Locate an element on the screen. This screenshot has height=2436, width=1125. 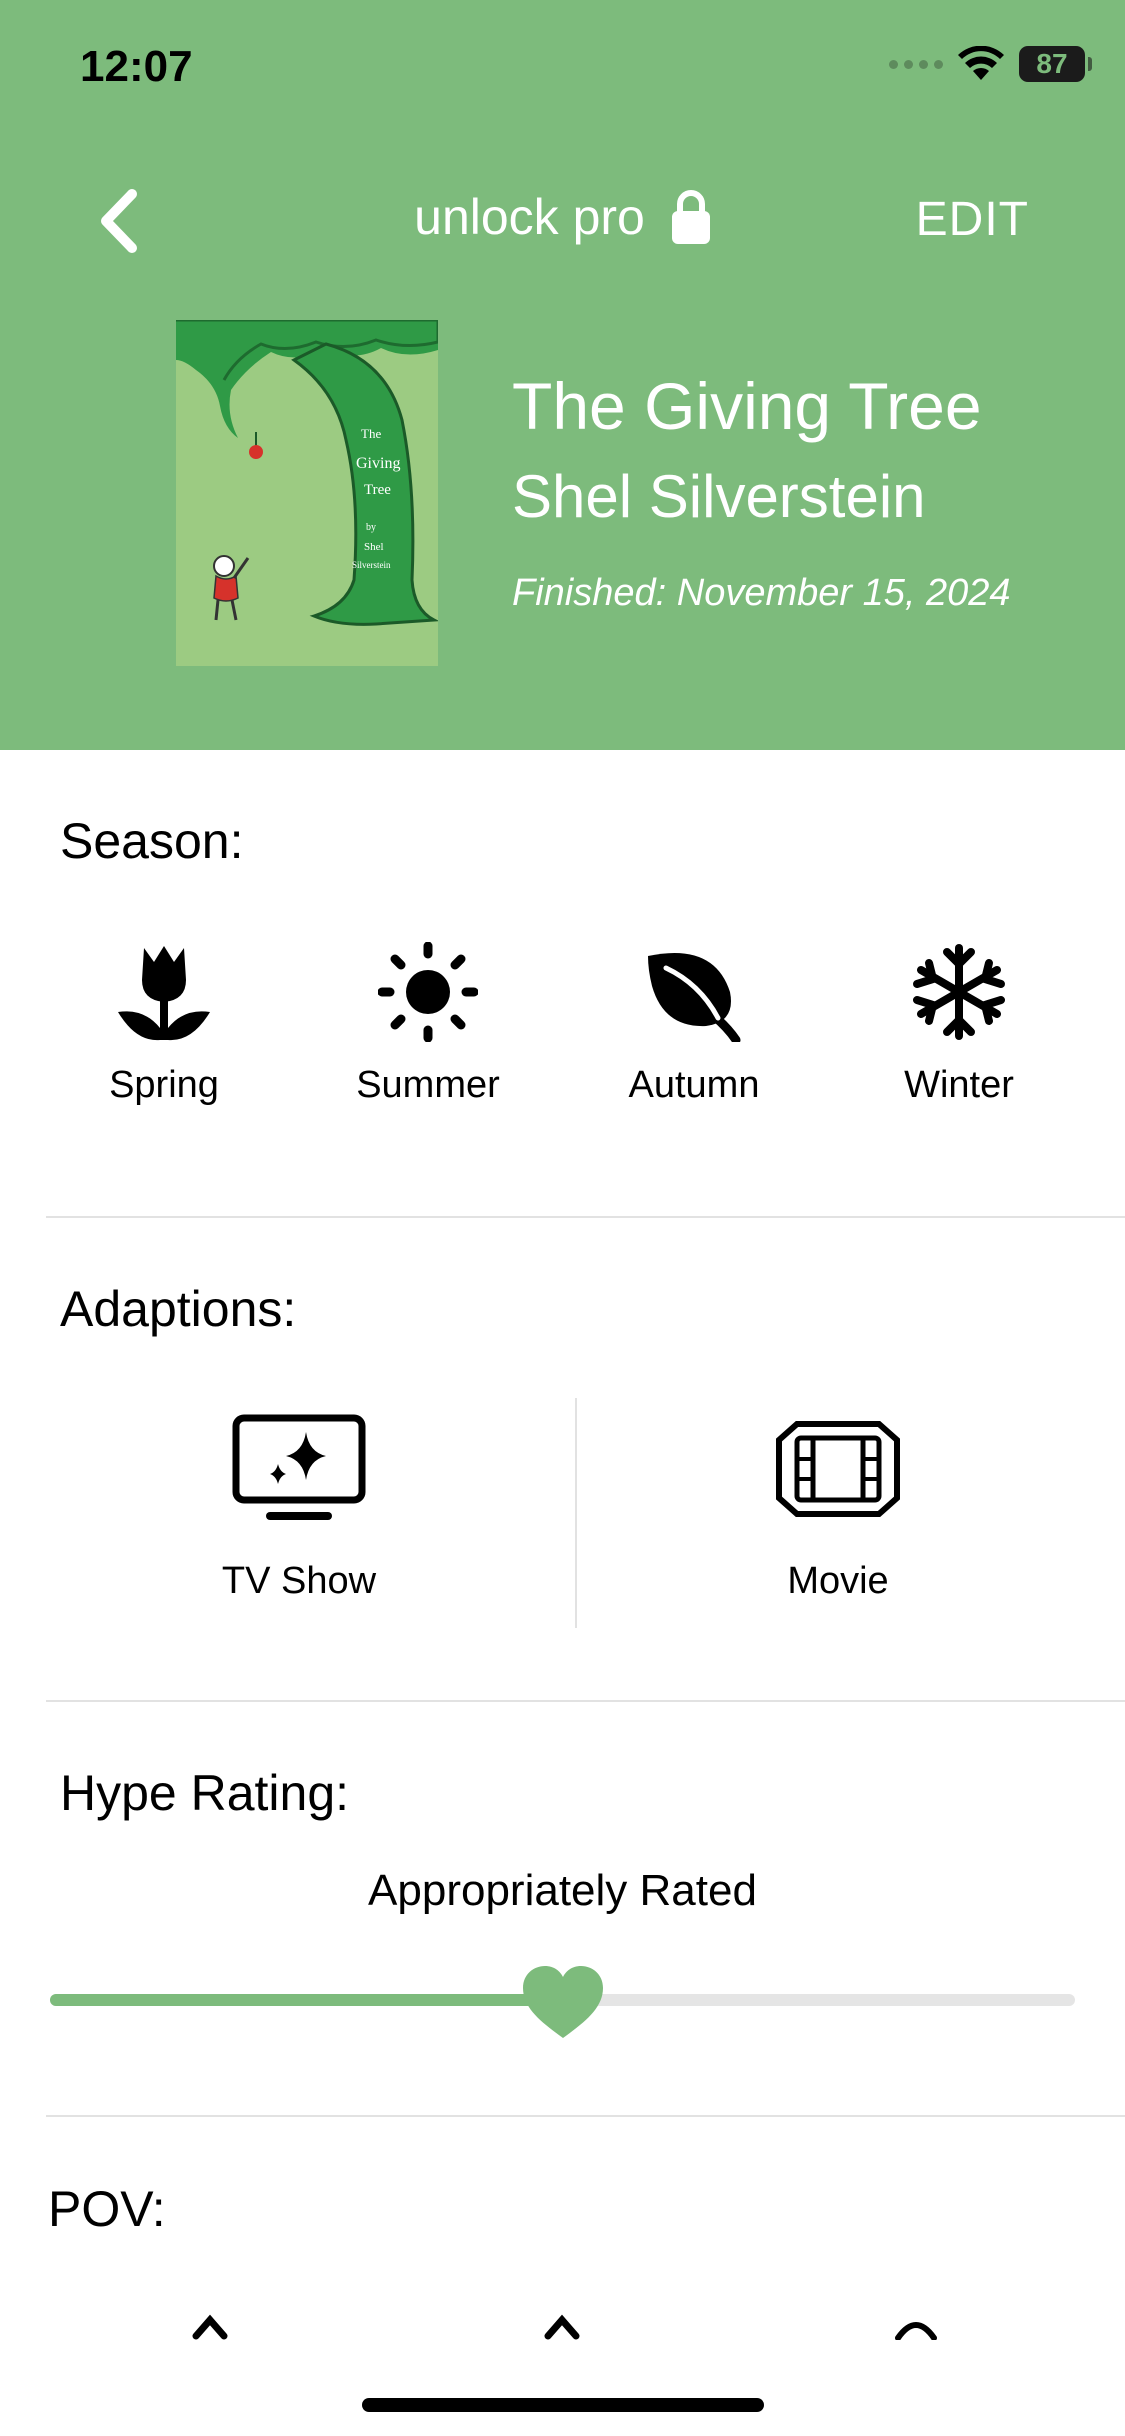
pov-label: POV: is located at coordinates (107, 2209).